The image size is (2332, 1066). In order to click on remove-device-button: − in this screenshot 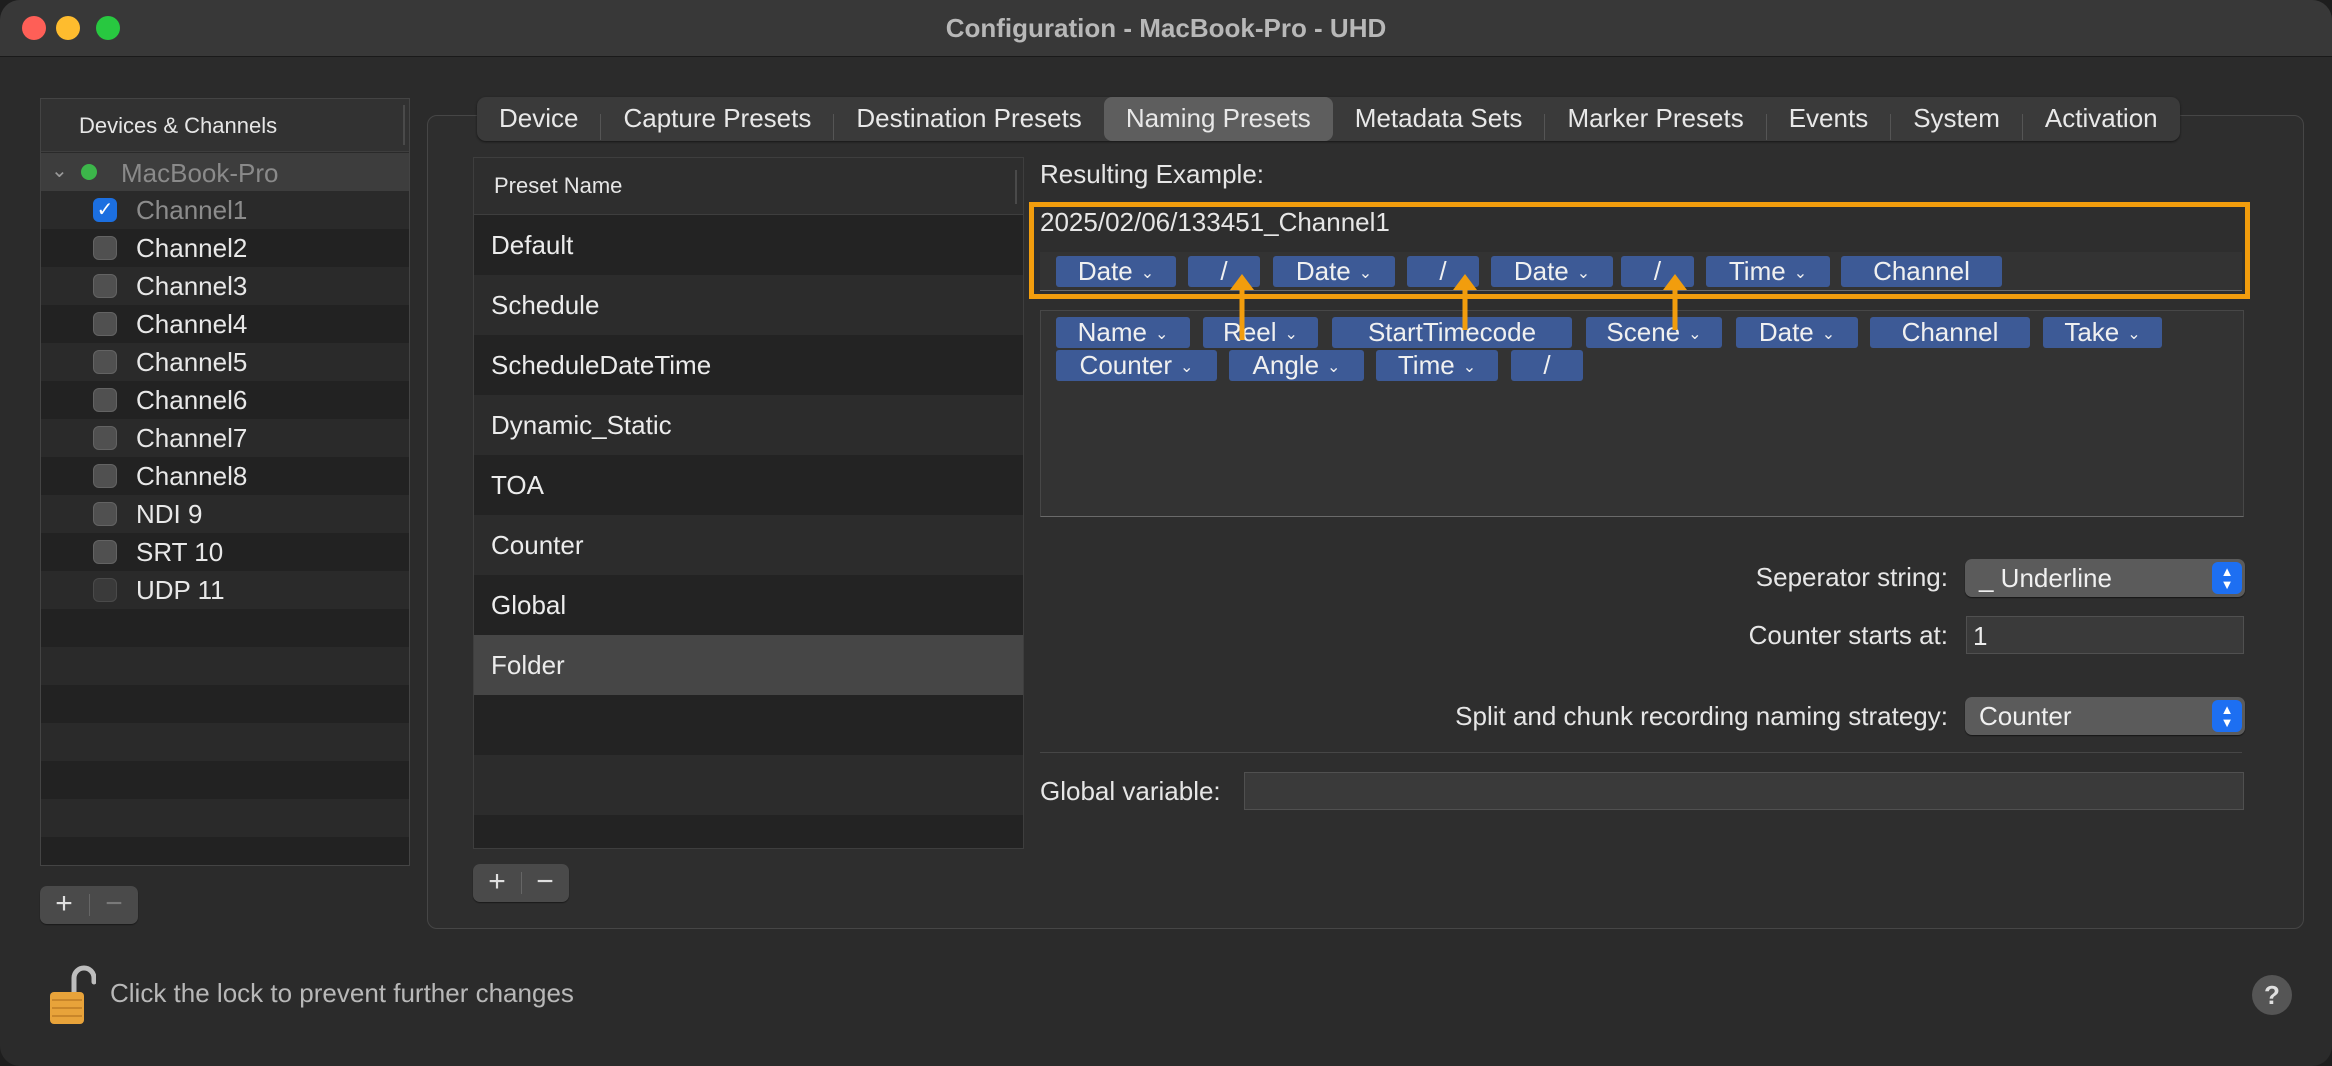, I will do `click(114, 905)`.